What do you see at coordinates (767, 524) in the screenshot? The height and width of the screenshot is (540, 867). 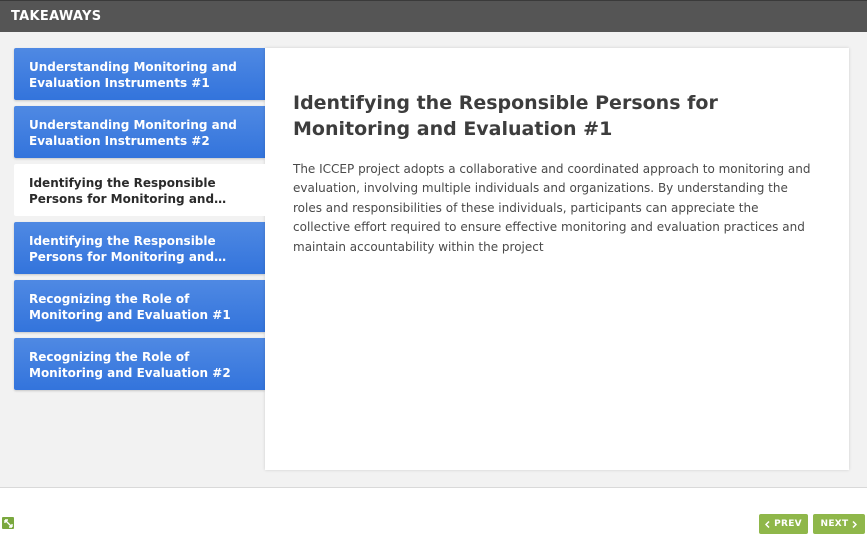 I see `chevron-left-icon` at bounding box center [767, 524].